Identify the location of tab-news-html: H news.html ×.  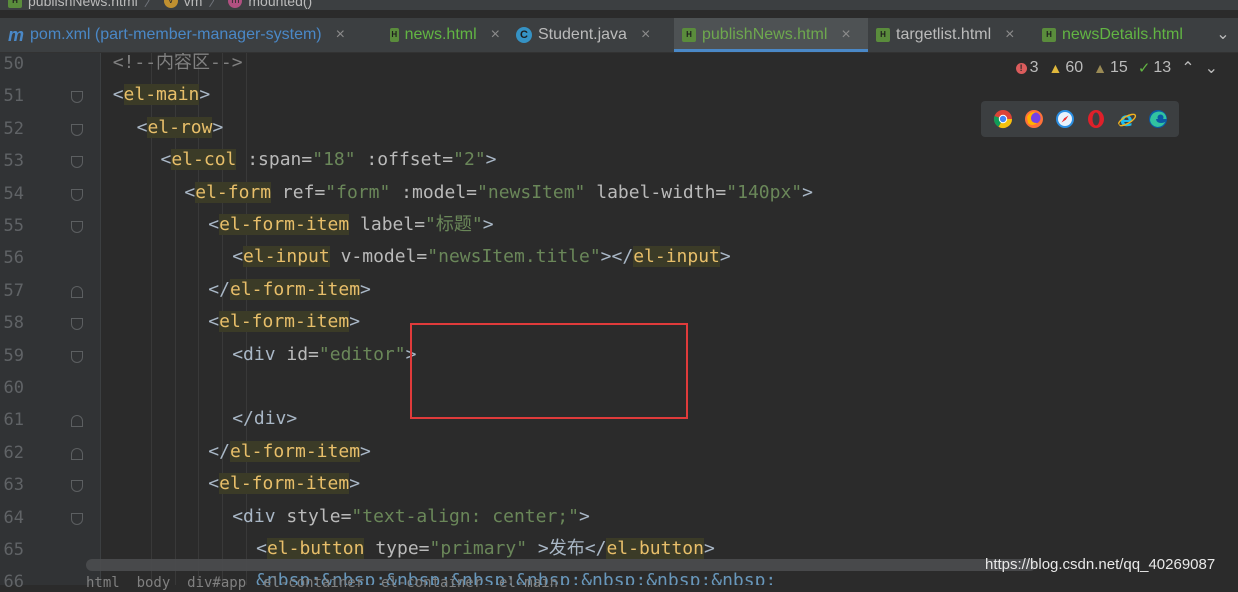
(445, 35).